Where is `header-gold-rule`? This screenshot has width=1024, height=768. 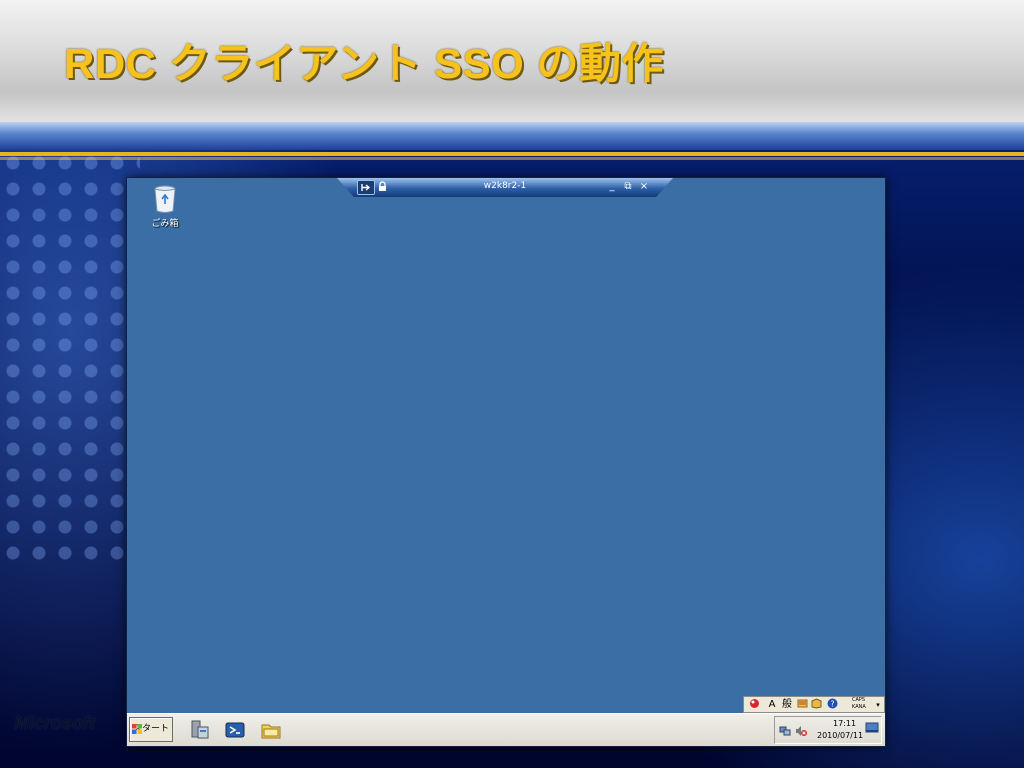
header-gold-rule is located at coordinates (512, 154).